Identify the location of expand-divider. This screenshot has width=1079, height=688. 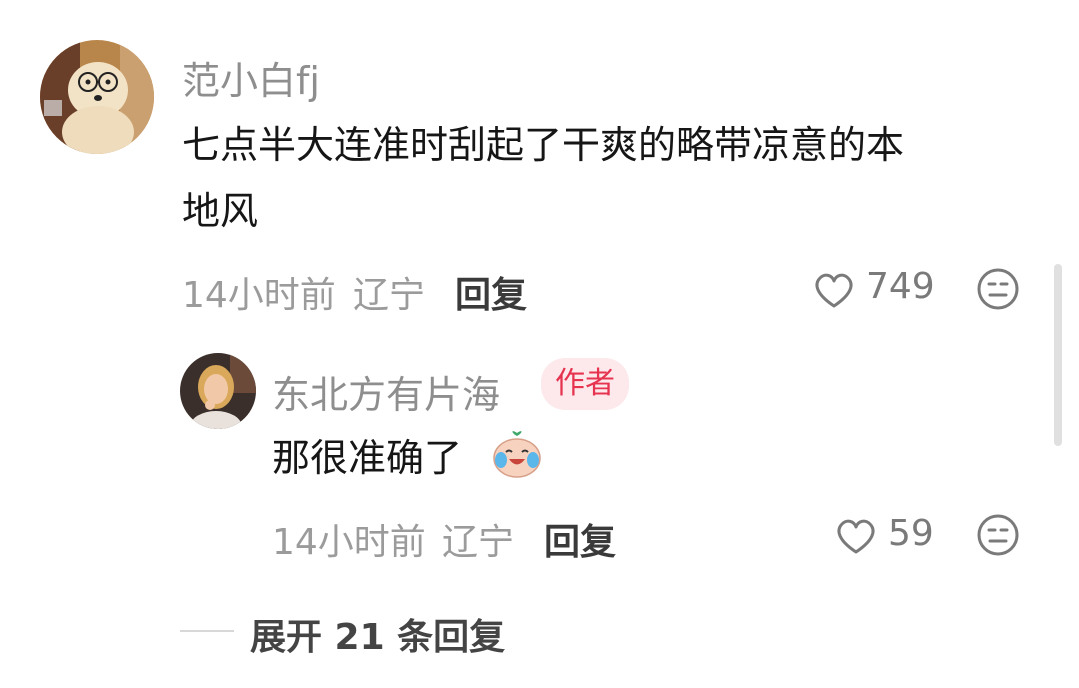
(207, 631).